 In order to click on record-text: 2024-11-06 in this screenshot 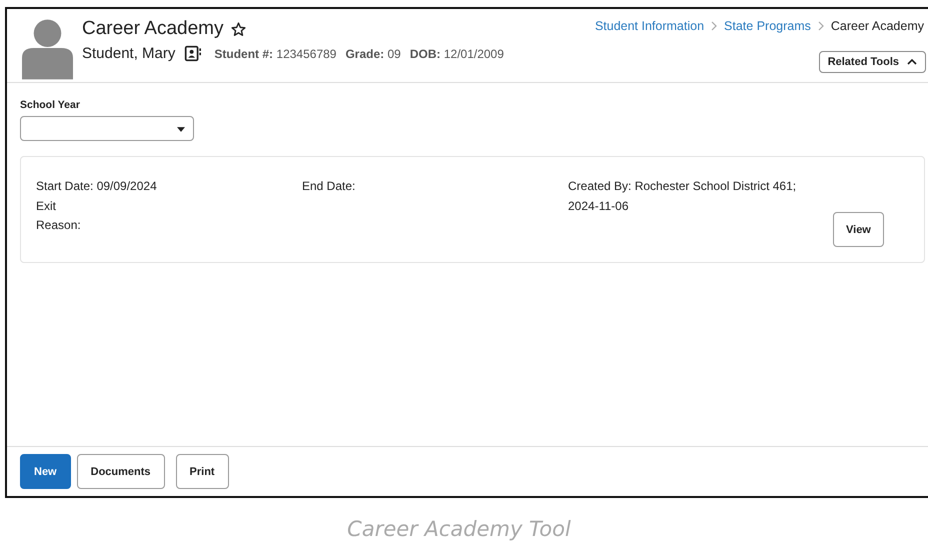, I will do `click(599, 206)`.